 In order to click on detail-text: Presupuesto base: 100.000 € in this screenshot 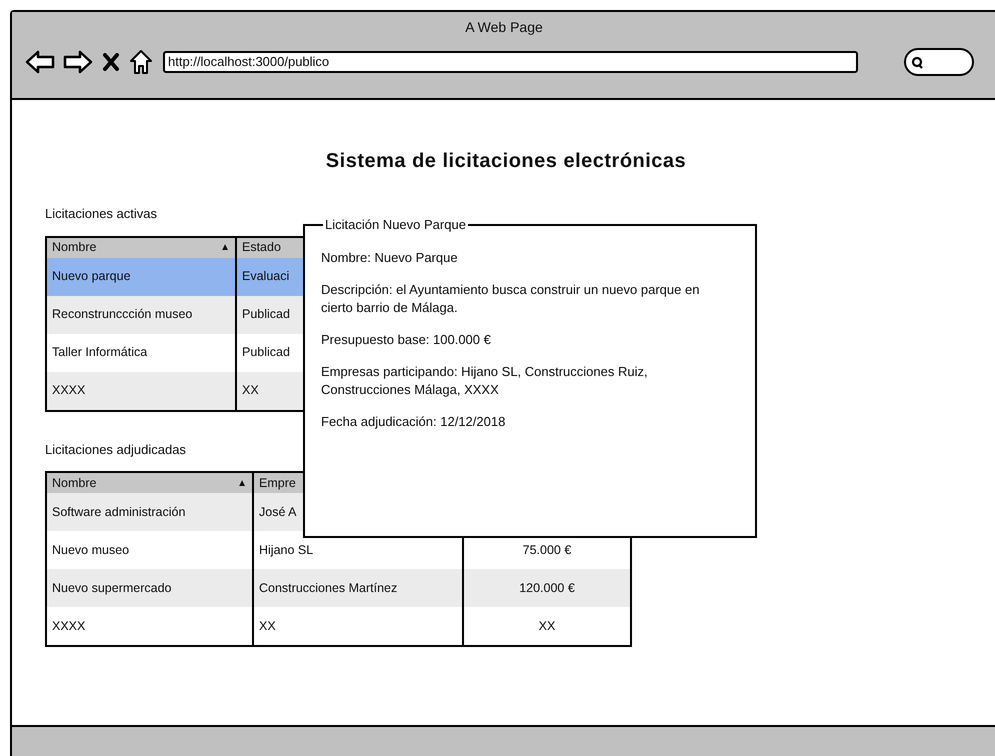, I will do `click(406, 340)`.